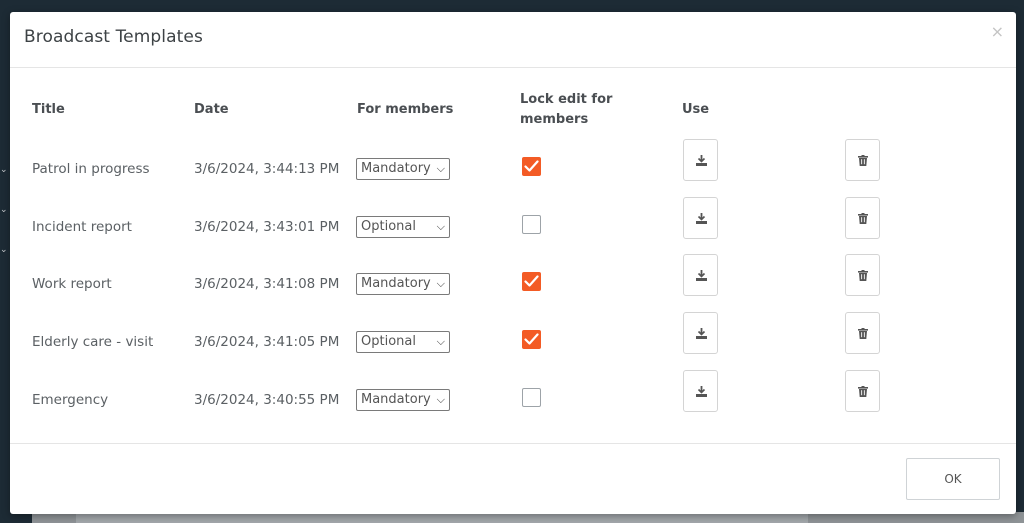 Image resolution: width=1024 pixels, height=523 pixels. What do you see at coordinates (554, 119) in the screenshot?
I see `column-header-lock-edit-line2: members` at bounding box center [554, 119].